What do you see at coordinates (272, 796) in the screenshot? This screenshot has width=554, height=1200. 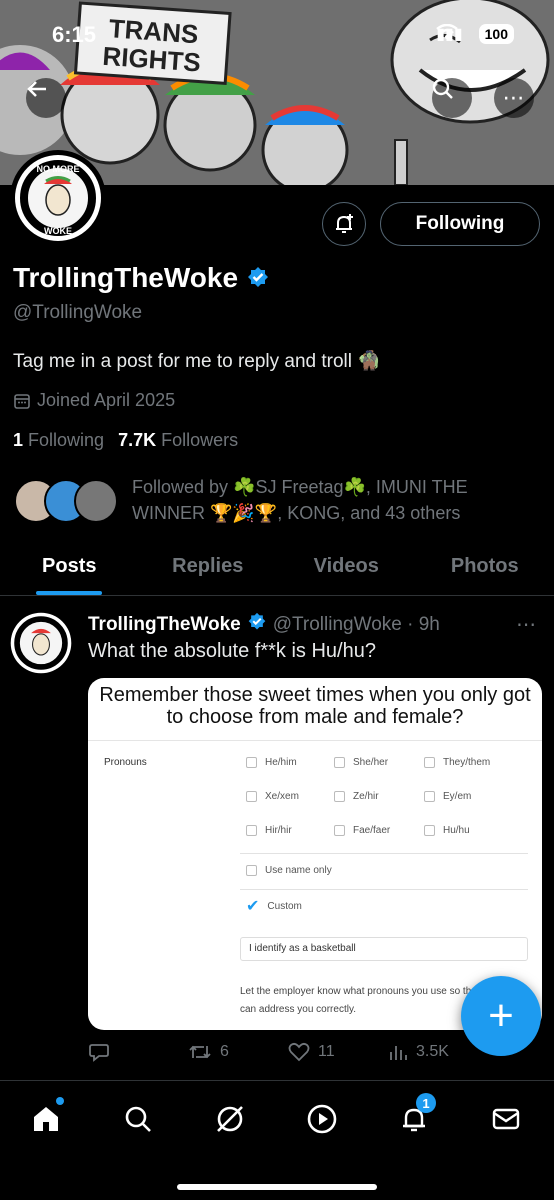 I see `pronoun-option: Xe/xem` at bounding box center [272, 796].